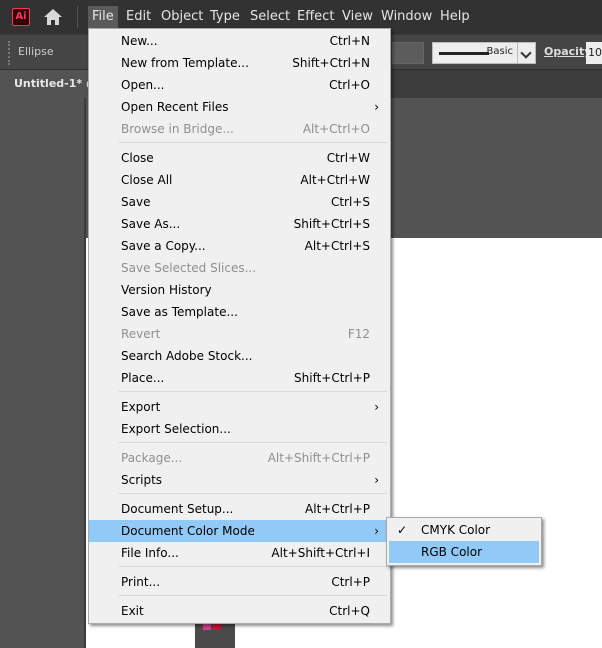 Image resolution: width=602 pixels, height=648 pixels. What do you see at coordinates (357, 17) in the screenshot?
I see `menu-view: View` at bounding box center [357, 17].